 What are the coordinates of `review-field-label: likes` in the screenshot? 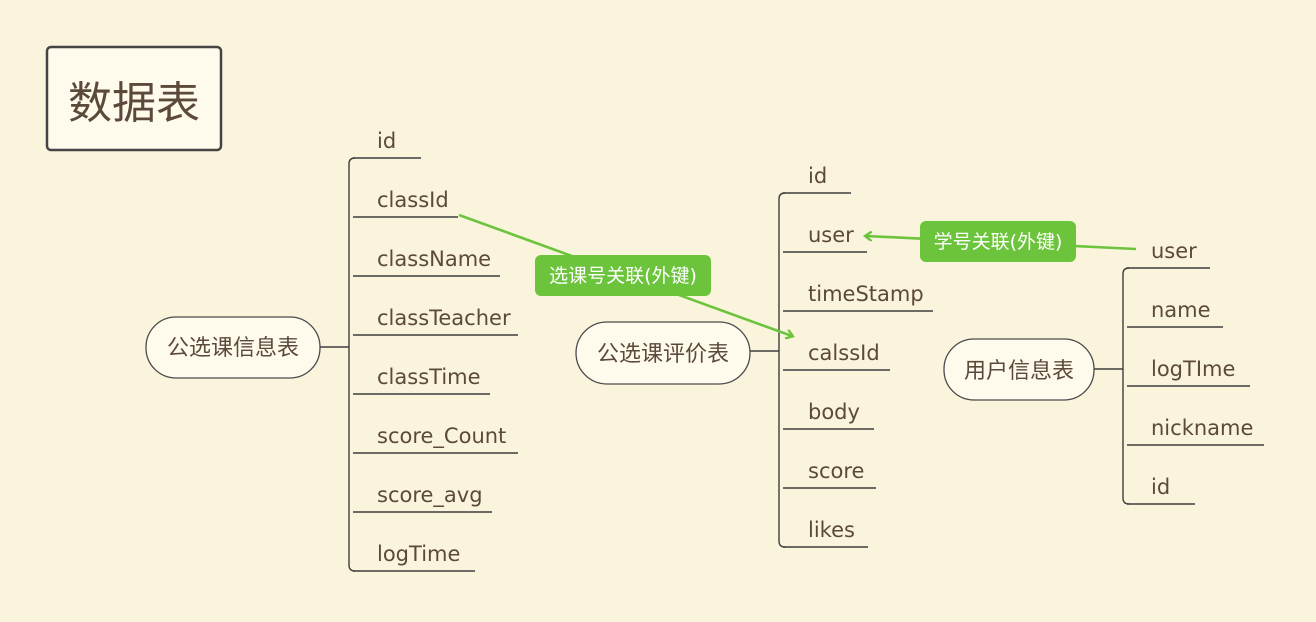 It's located at (831, 530).